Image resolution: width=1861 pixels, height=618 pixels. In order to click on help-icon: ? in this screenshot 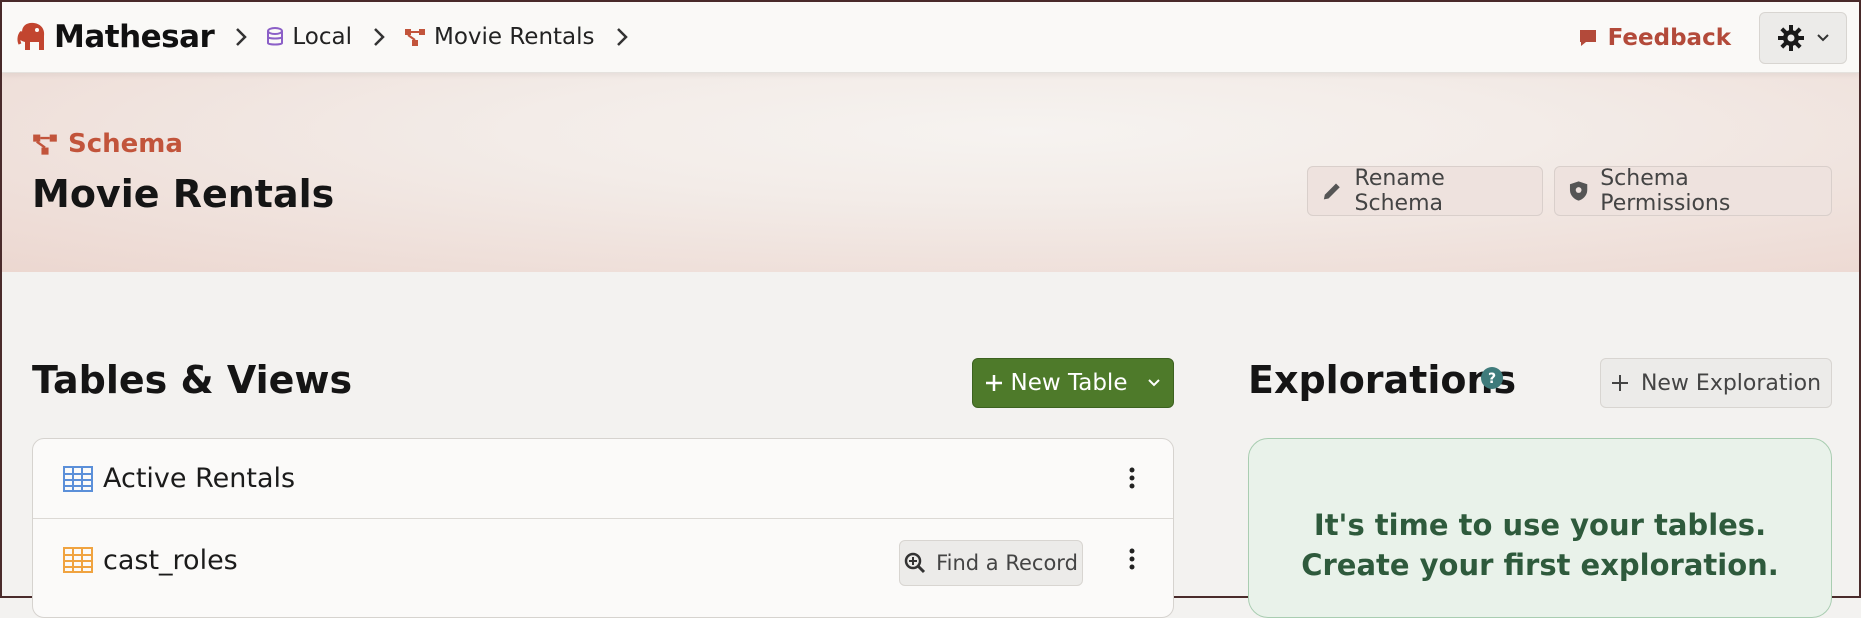, I will do `click(1492, 378)`.